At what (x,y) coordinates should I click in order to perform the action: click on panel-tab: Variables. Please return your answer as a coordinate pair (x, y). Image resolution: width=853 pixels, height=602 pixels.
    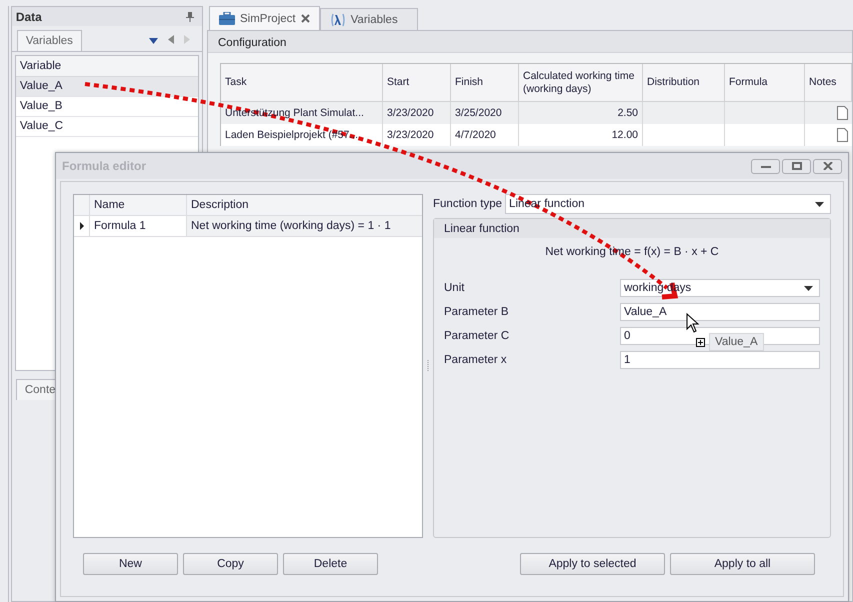
    Looking at the image, I should click on (49, 40).